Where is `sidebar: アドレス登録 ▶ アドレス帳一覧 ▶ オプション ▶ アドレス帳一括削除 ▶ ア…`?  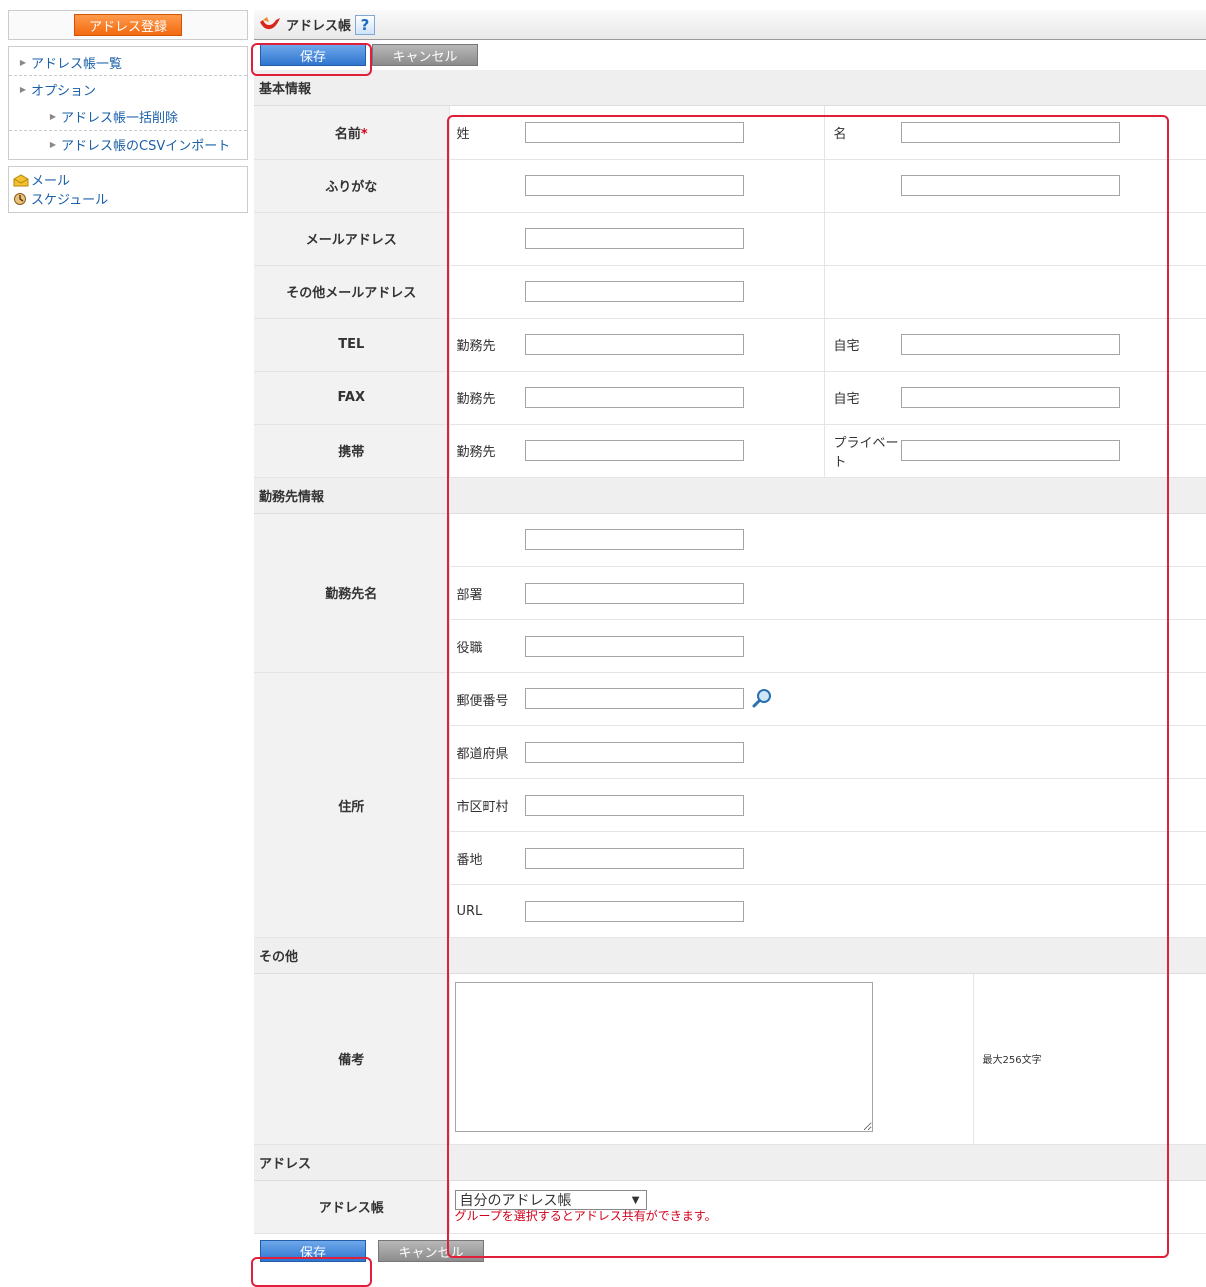
sidebar: アドレス登録 ▶ アドレス帳一覧 ▶ オプション ▶ アドレス帳一括削除 ▶ ア… is located at coordinates (128, 111).